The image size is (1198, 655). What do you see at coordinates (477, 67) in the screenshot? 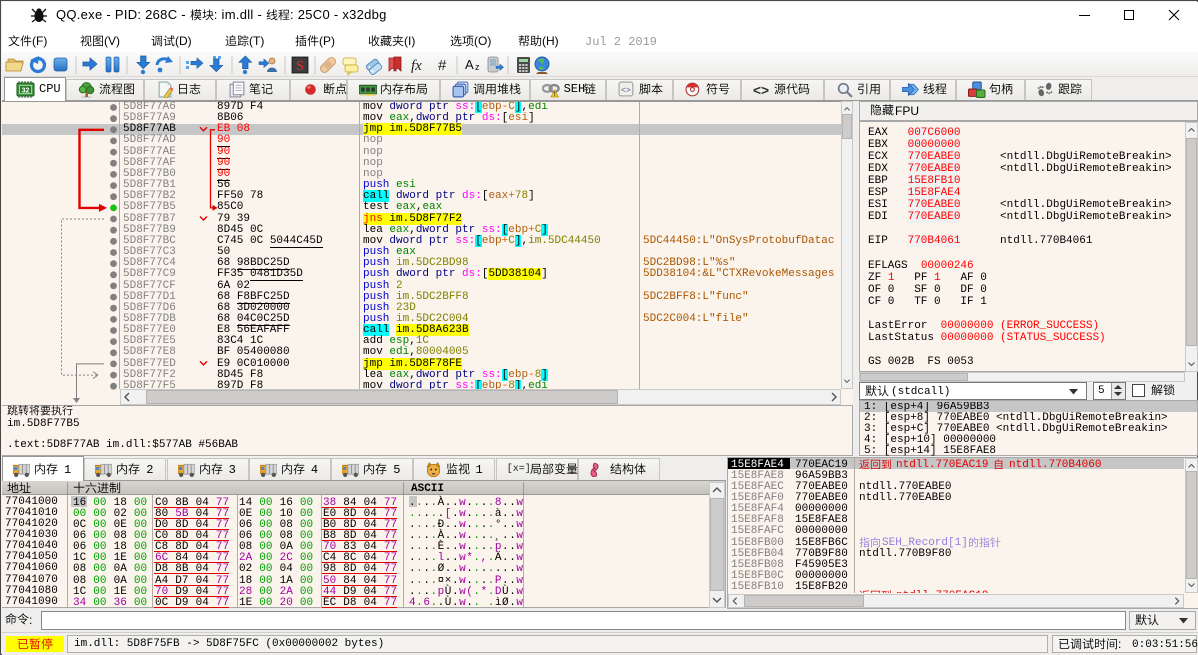
I see `svg-text: z` at bounding box center [477, 67].